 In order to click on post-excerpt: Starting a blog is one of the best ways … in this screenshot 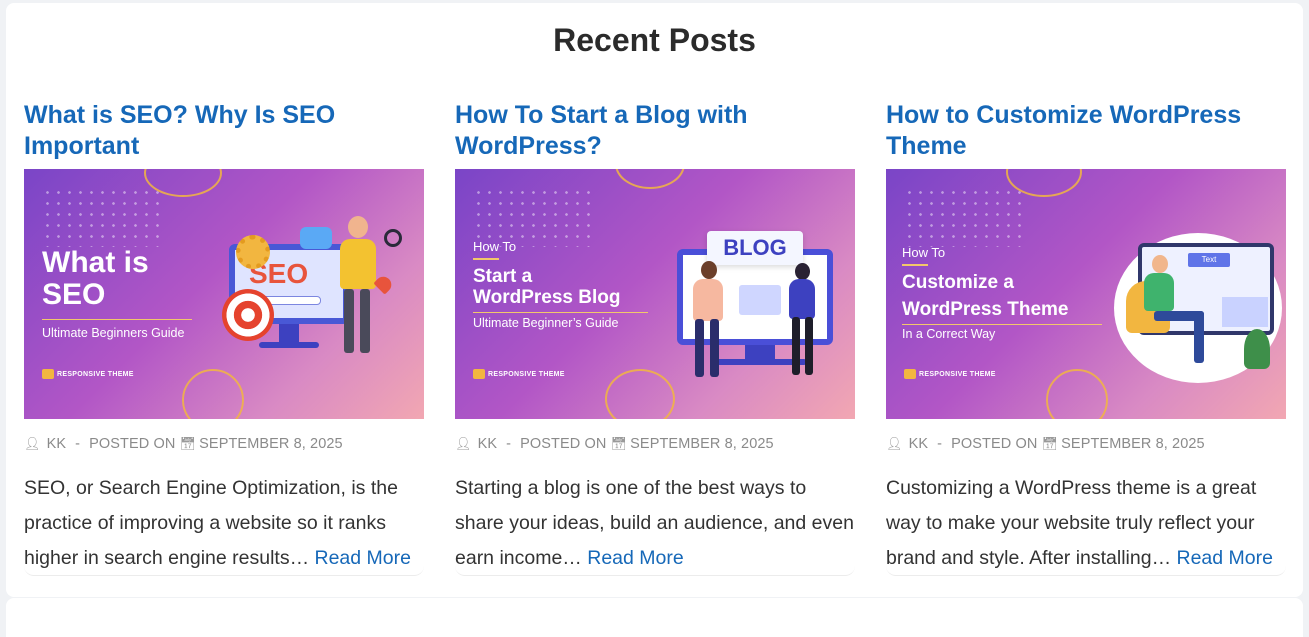, I will do `click(655, 523)`.